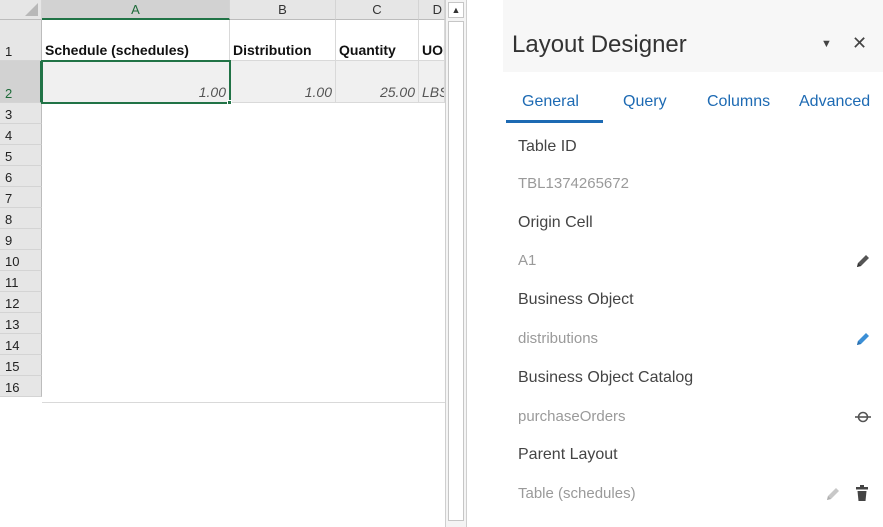 The image size is (883, 527). Describe the element at coordinates (834, 102) in the screenshot. I see `tab-advanced: Advanced` at that location.